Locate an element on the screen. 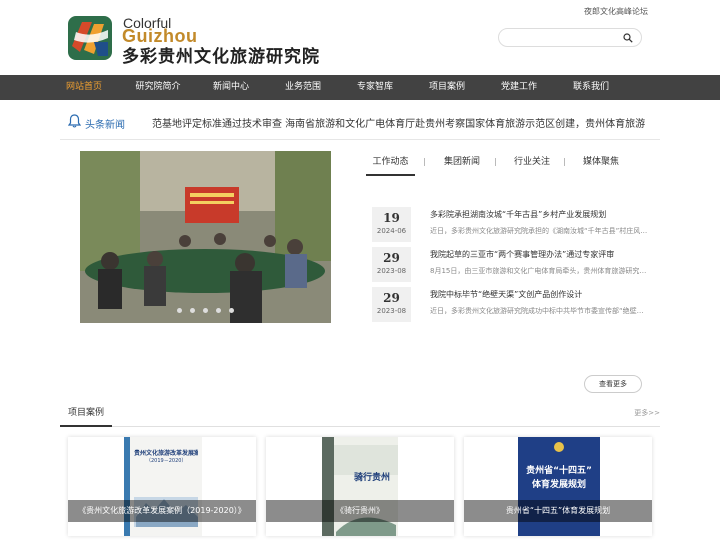 Image resolution: width=720 pixels, height=540 pixels. nav-item-cases: 项目案例 is located at coordinates (447, 87).